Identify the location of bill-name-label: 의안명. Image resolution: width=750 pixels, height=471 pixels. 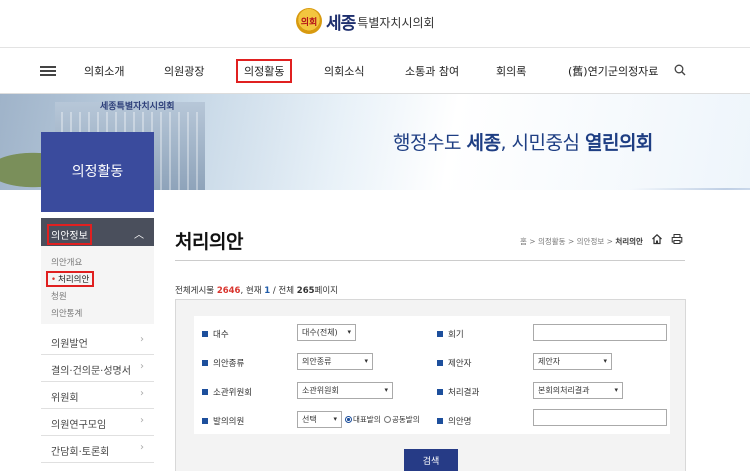
(454, 421).